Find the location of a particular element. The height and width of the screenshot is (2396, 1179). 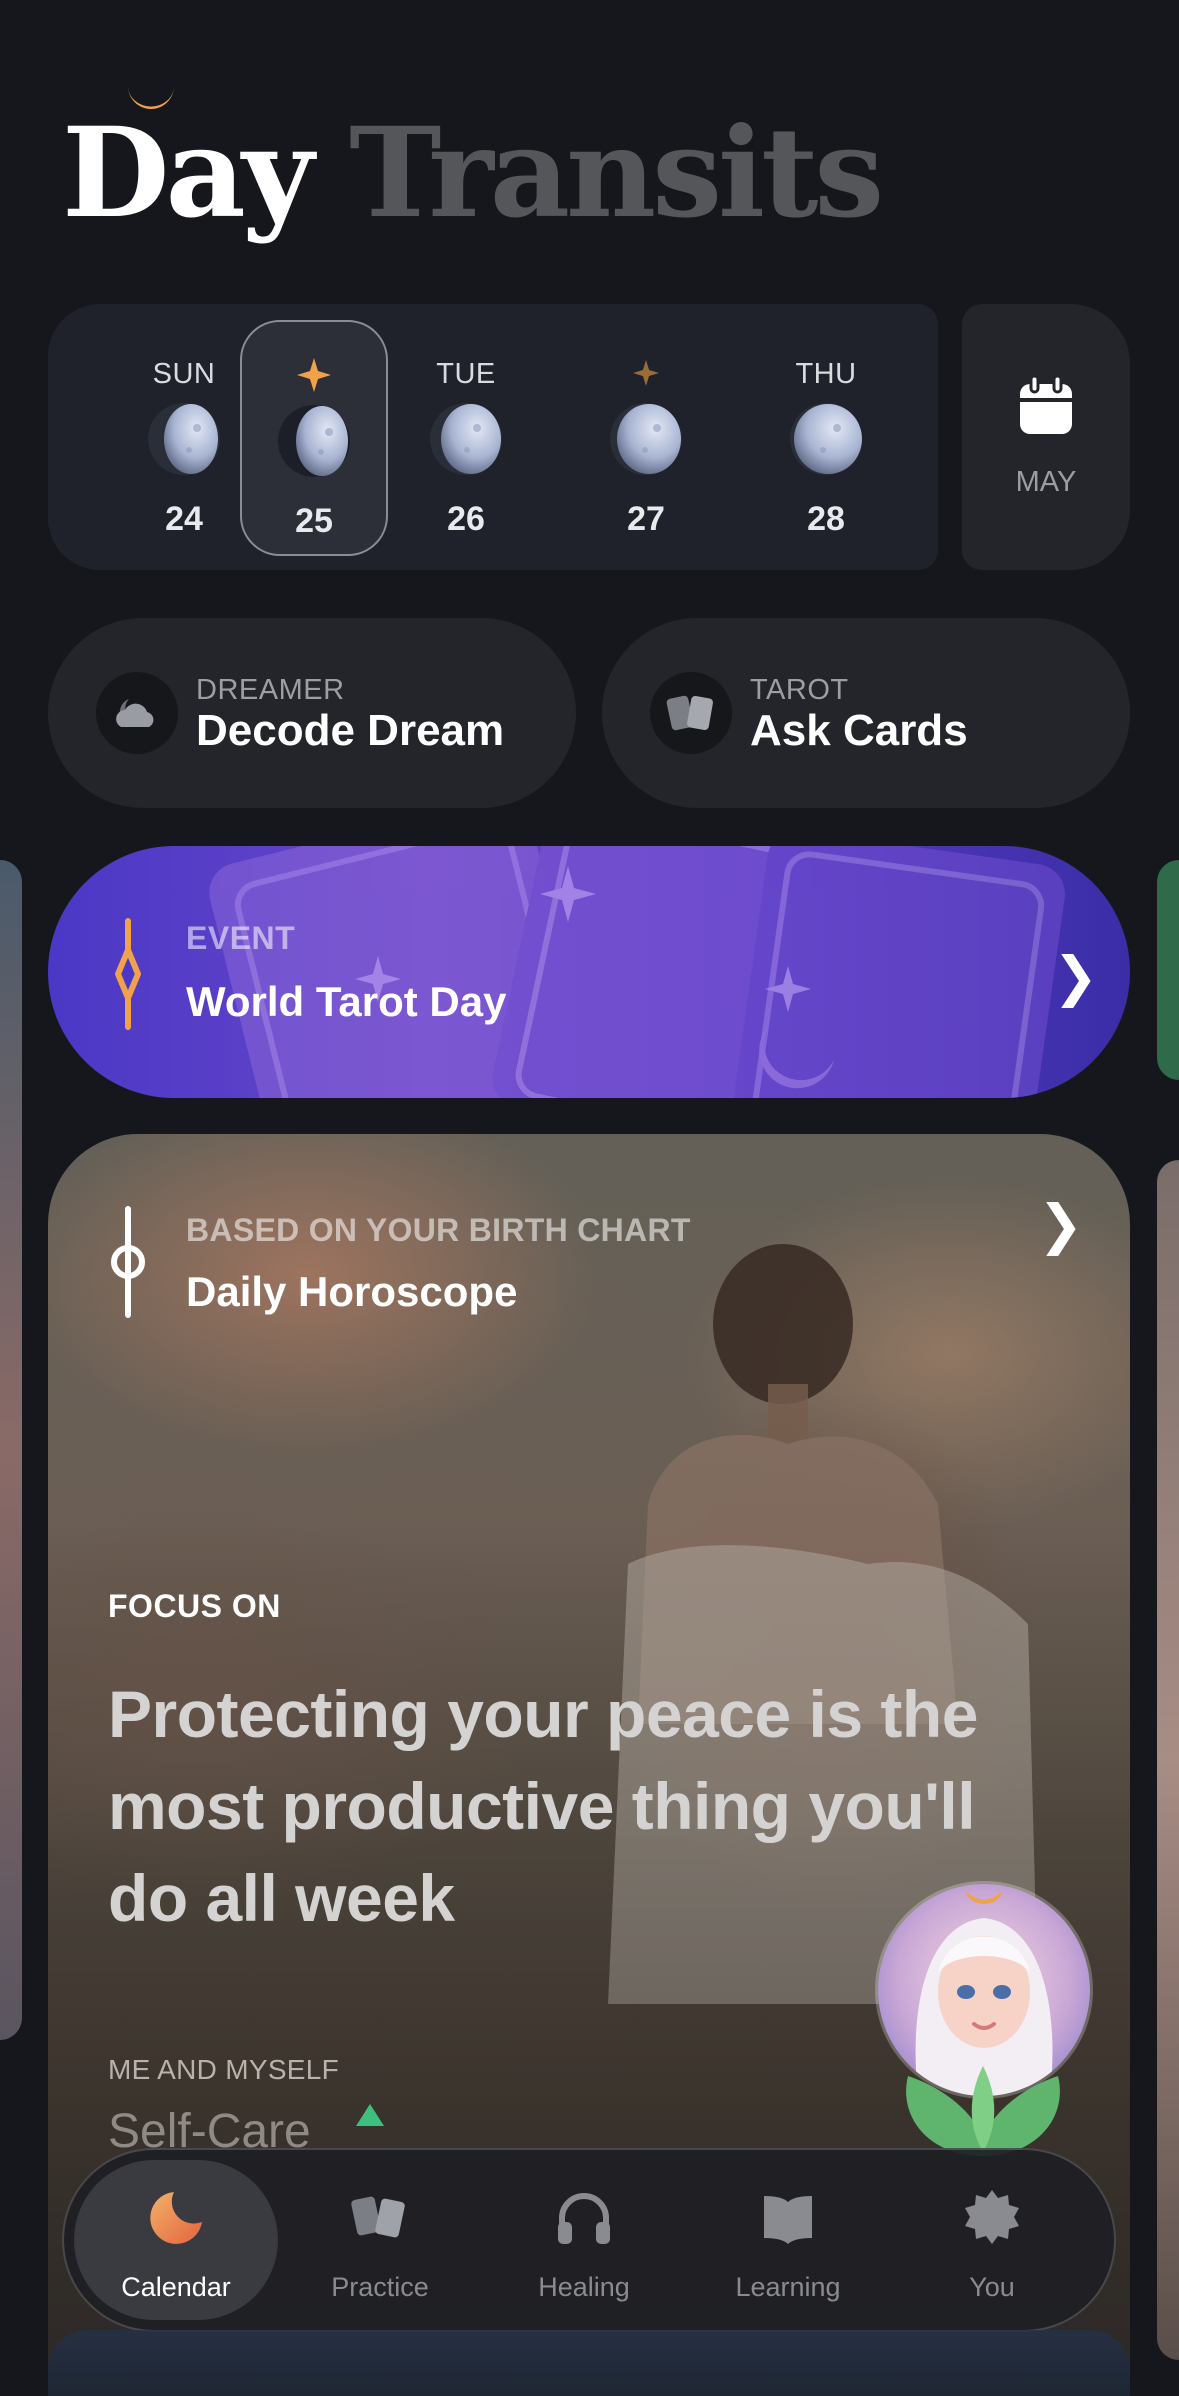

day-27: 27 is located at coordinates (646, 438).